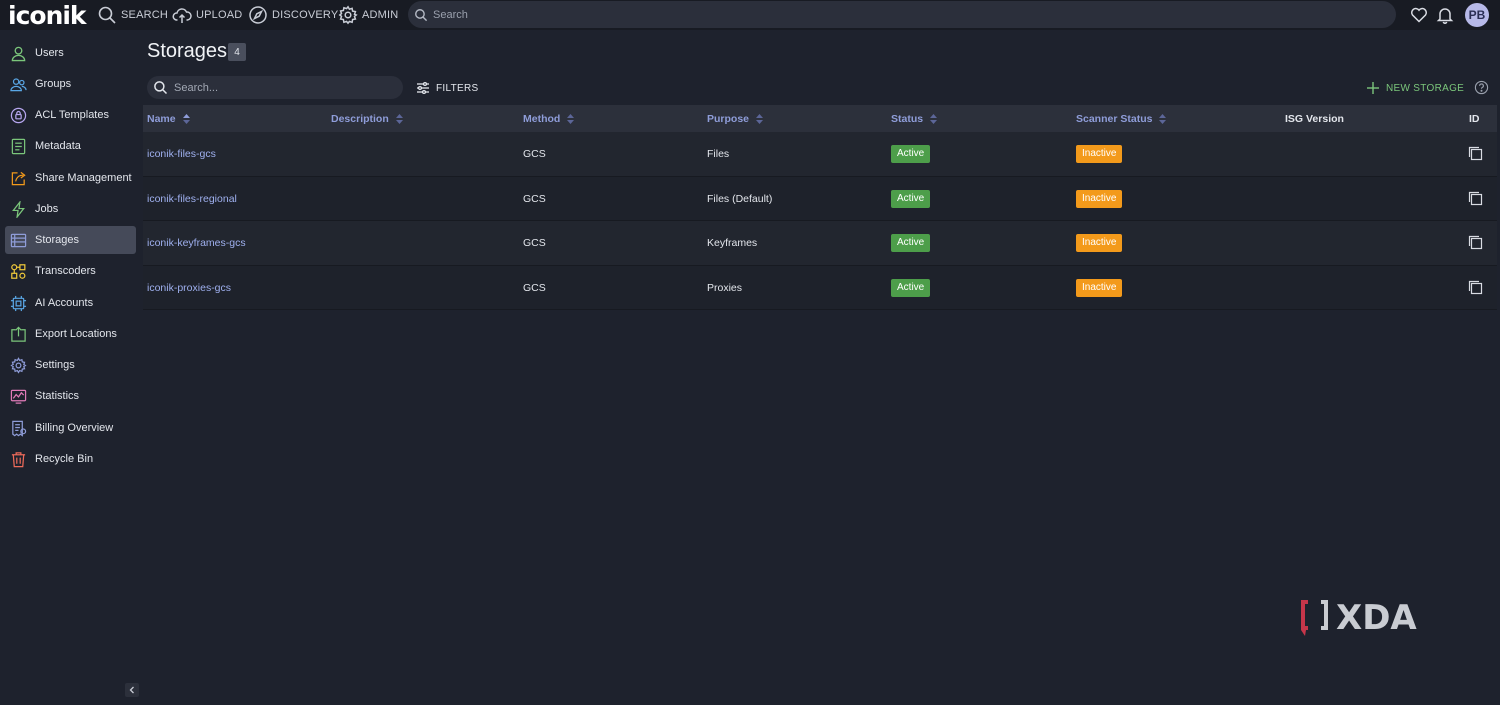  I want to click on nav-discovery-label: DISCOVERY, so click(305, 15).